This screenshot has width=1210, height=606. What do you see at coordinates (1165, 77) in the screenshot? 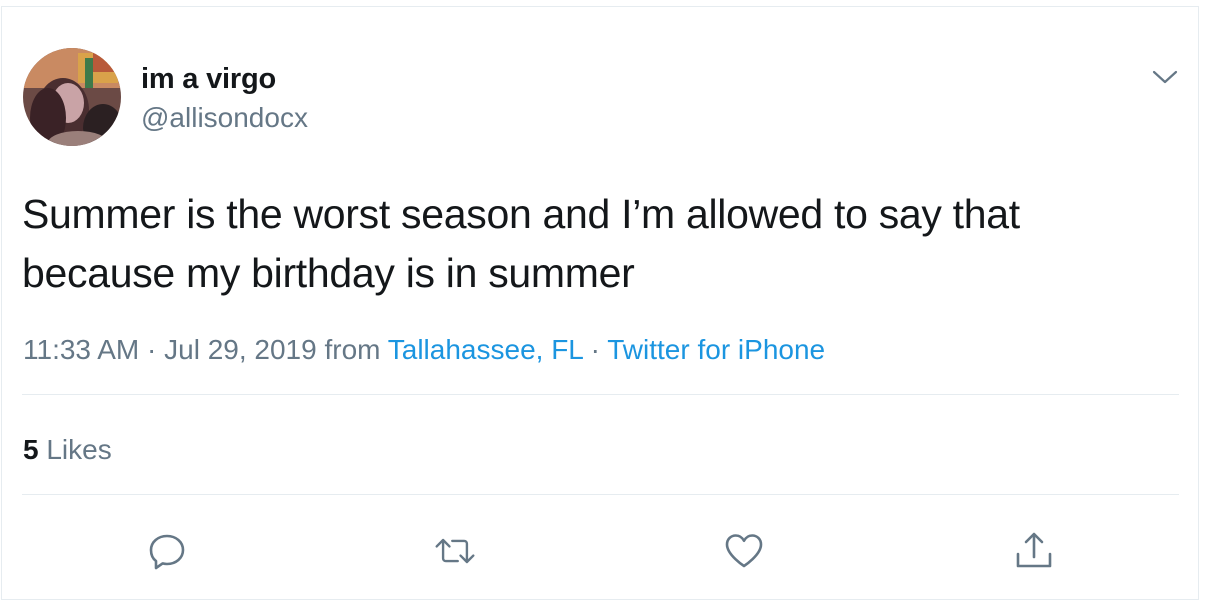
I see `chevron-down-icon` at bounding box center [1165, 77].